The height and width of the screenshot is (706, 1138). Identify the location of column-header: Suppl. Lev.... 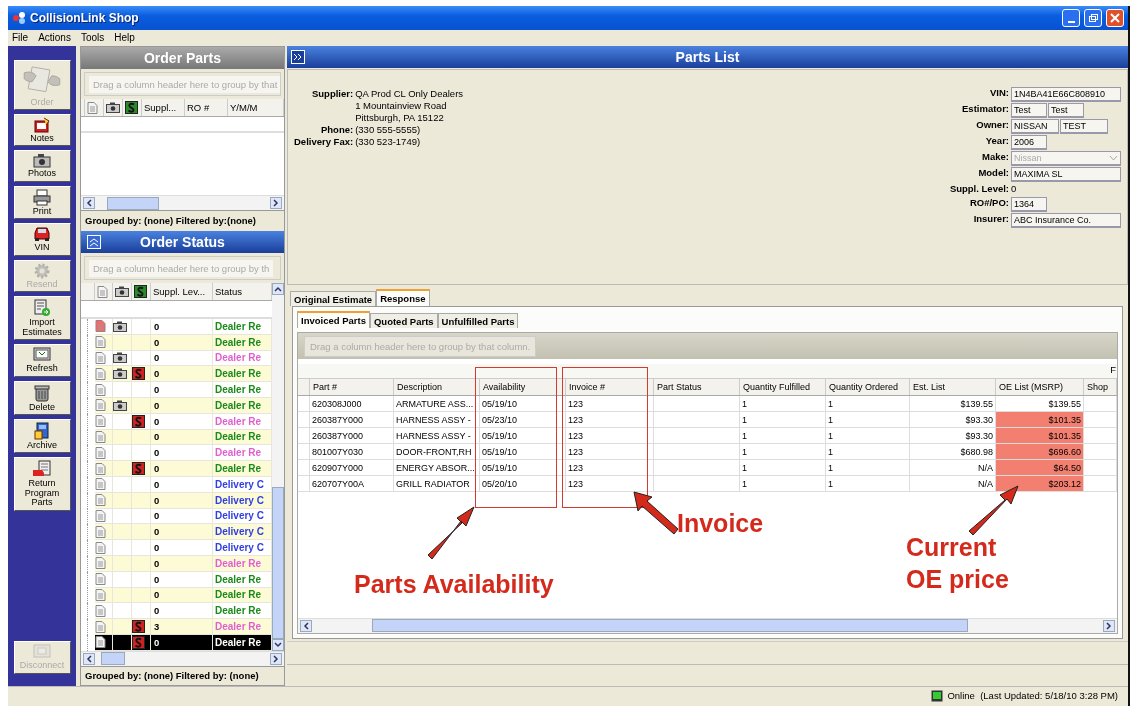
(182, 291).